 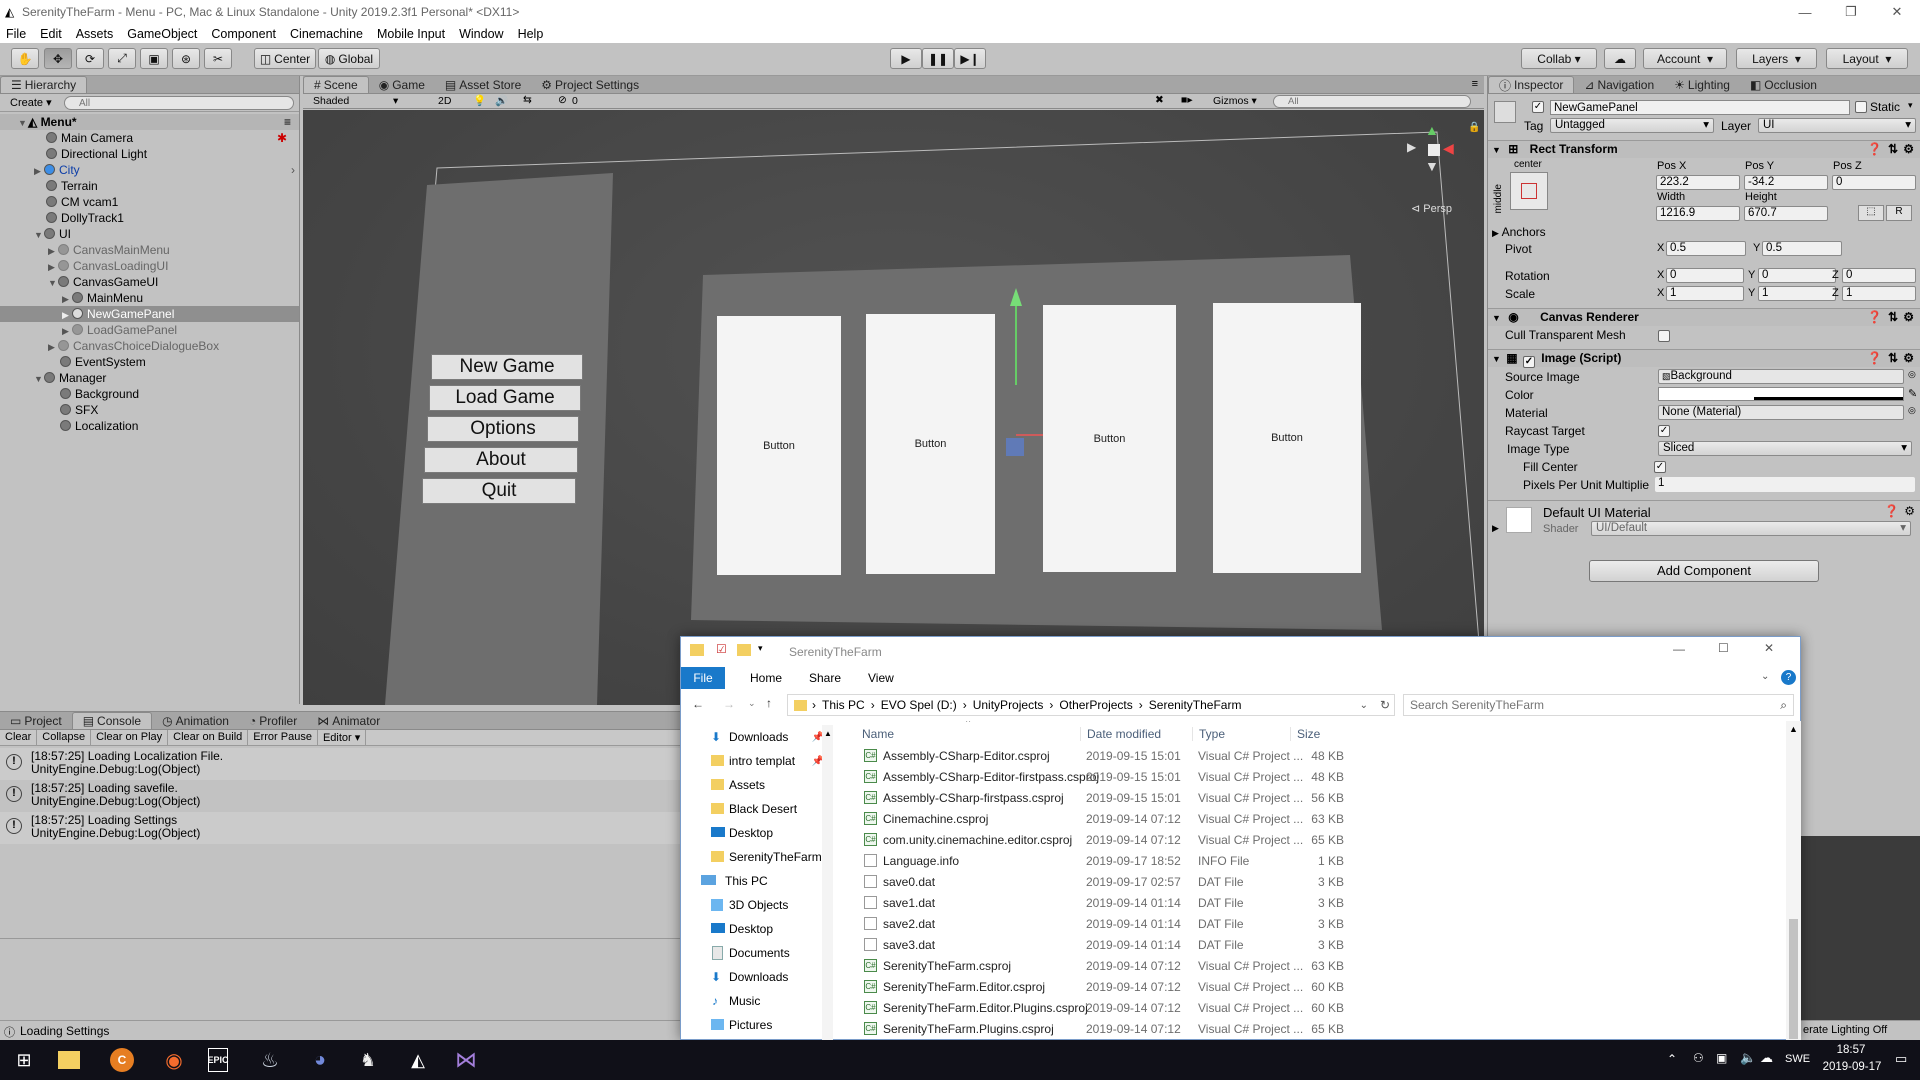 What do you see at coordinates (1786, 182) in the screenshot?
I see `pos-y-field: -34.2` at bounding box center [1786, 182].